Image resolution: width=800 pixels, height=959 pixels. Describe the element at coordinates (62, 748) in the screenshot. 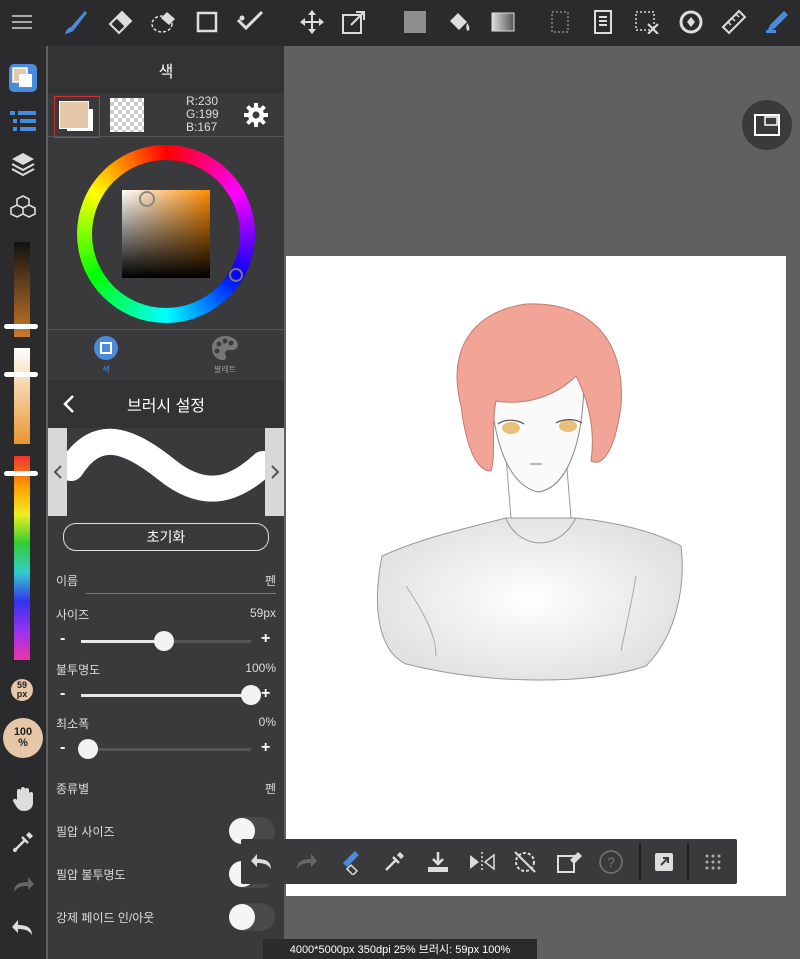

I see `min-width-minus-button: -` at that location.